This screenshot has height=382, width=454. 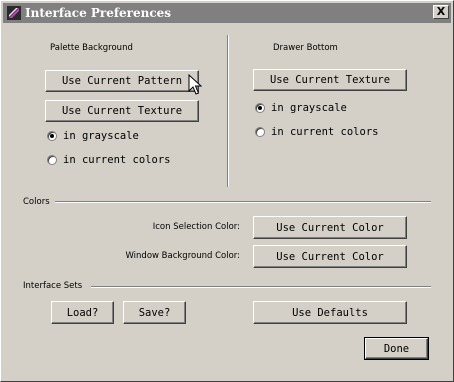 I want to click on drawer-radio-grayscale: in grayscale, so click(x=301, y=108).